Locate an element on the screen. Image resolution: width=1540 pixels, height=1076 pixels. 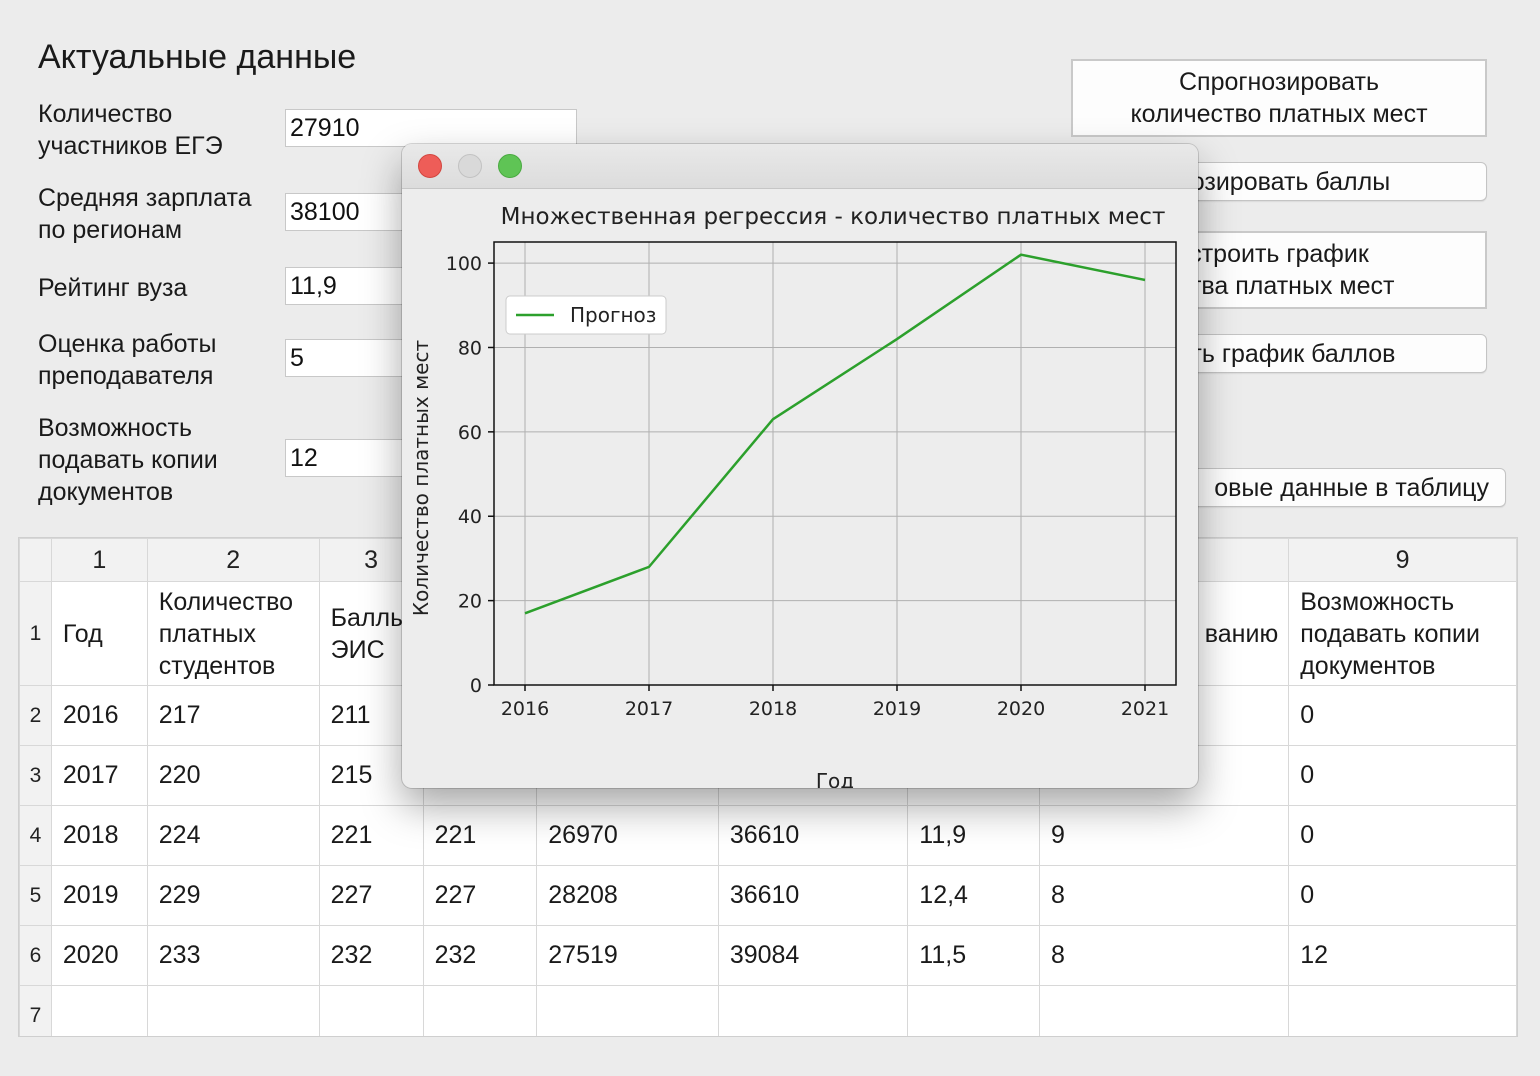
table-cell: 217 is located at coordinates (233, 715).